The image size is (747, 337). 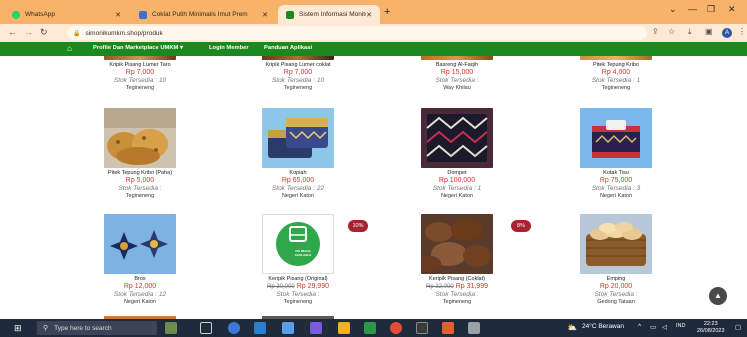 What do you see at coordinates (140, 279) in the screenshot?
I see `product-name: Bros` at bounding box center [140, 279].